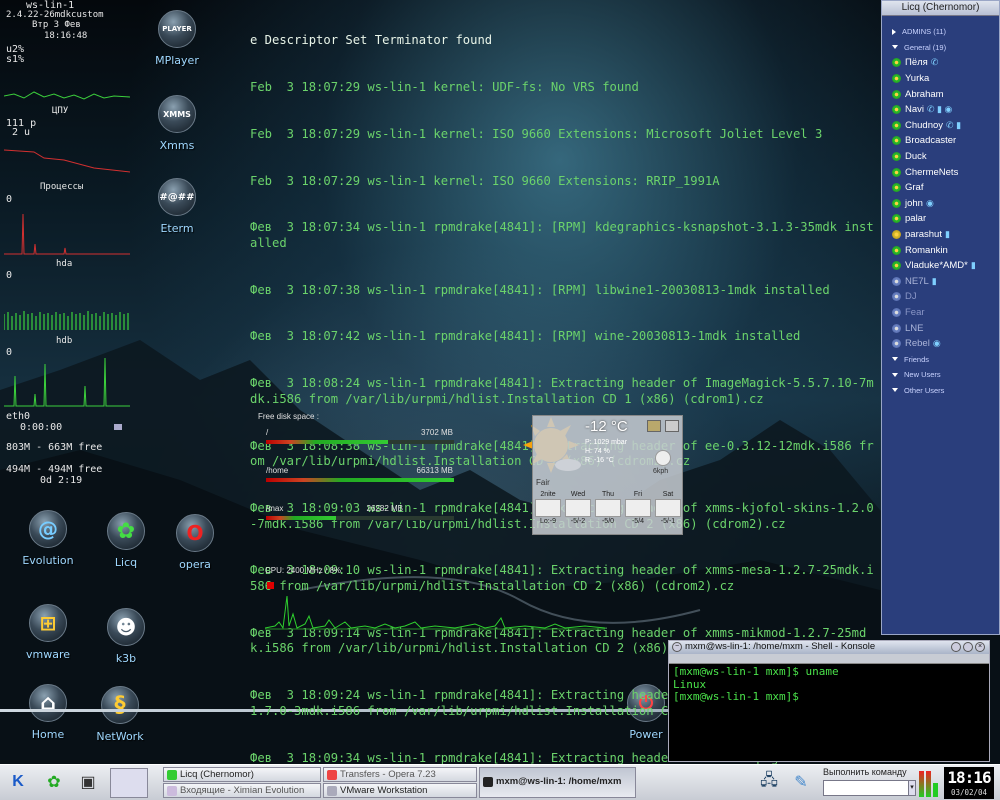 The image size is (1000, 800). What do you see at coordinates (54, 782) in the screenshot?
I see `licq-launcher-icon: ✿` at bounding box center [54, 782].